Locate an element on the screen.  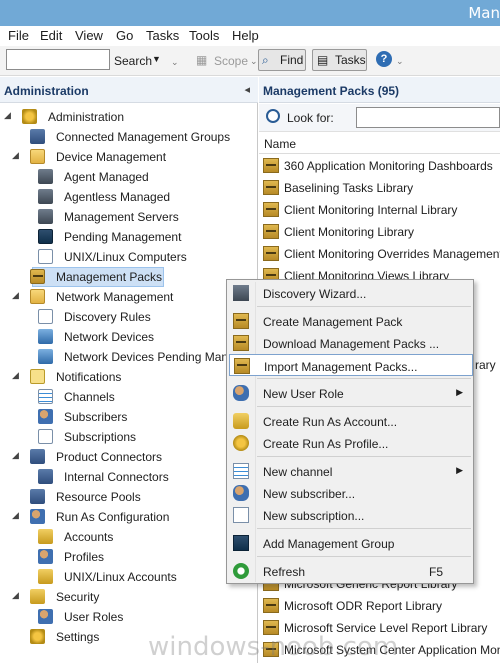
list-item: Client Monitoring Library is located at coordinates (379, 232).